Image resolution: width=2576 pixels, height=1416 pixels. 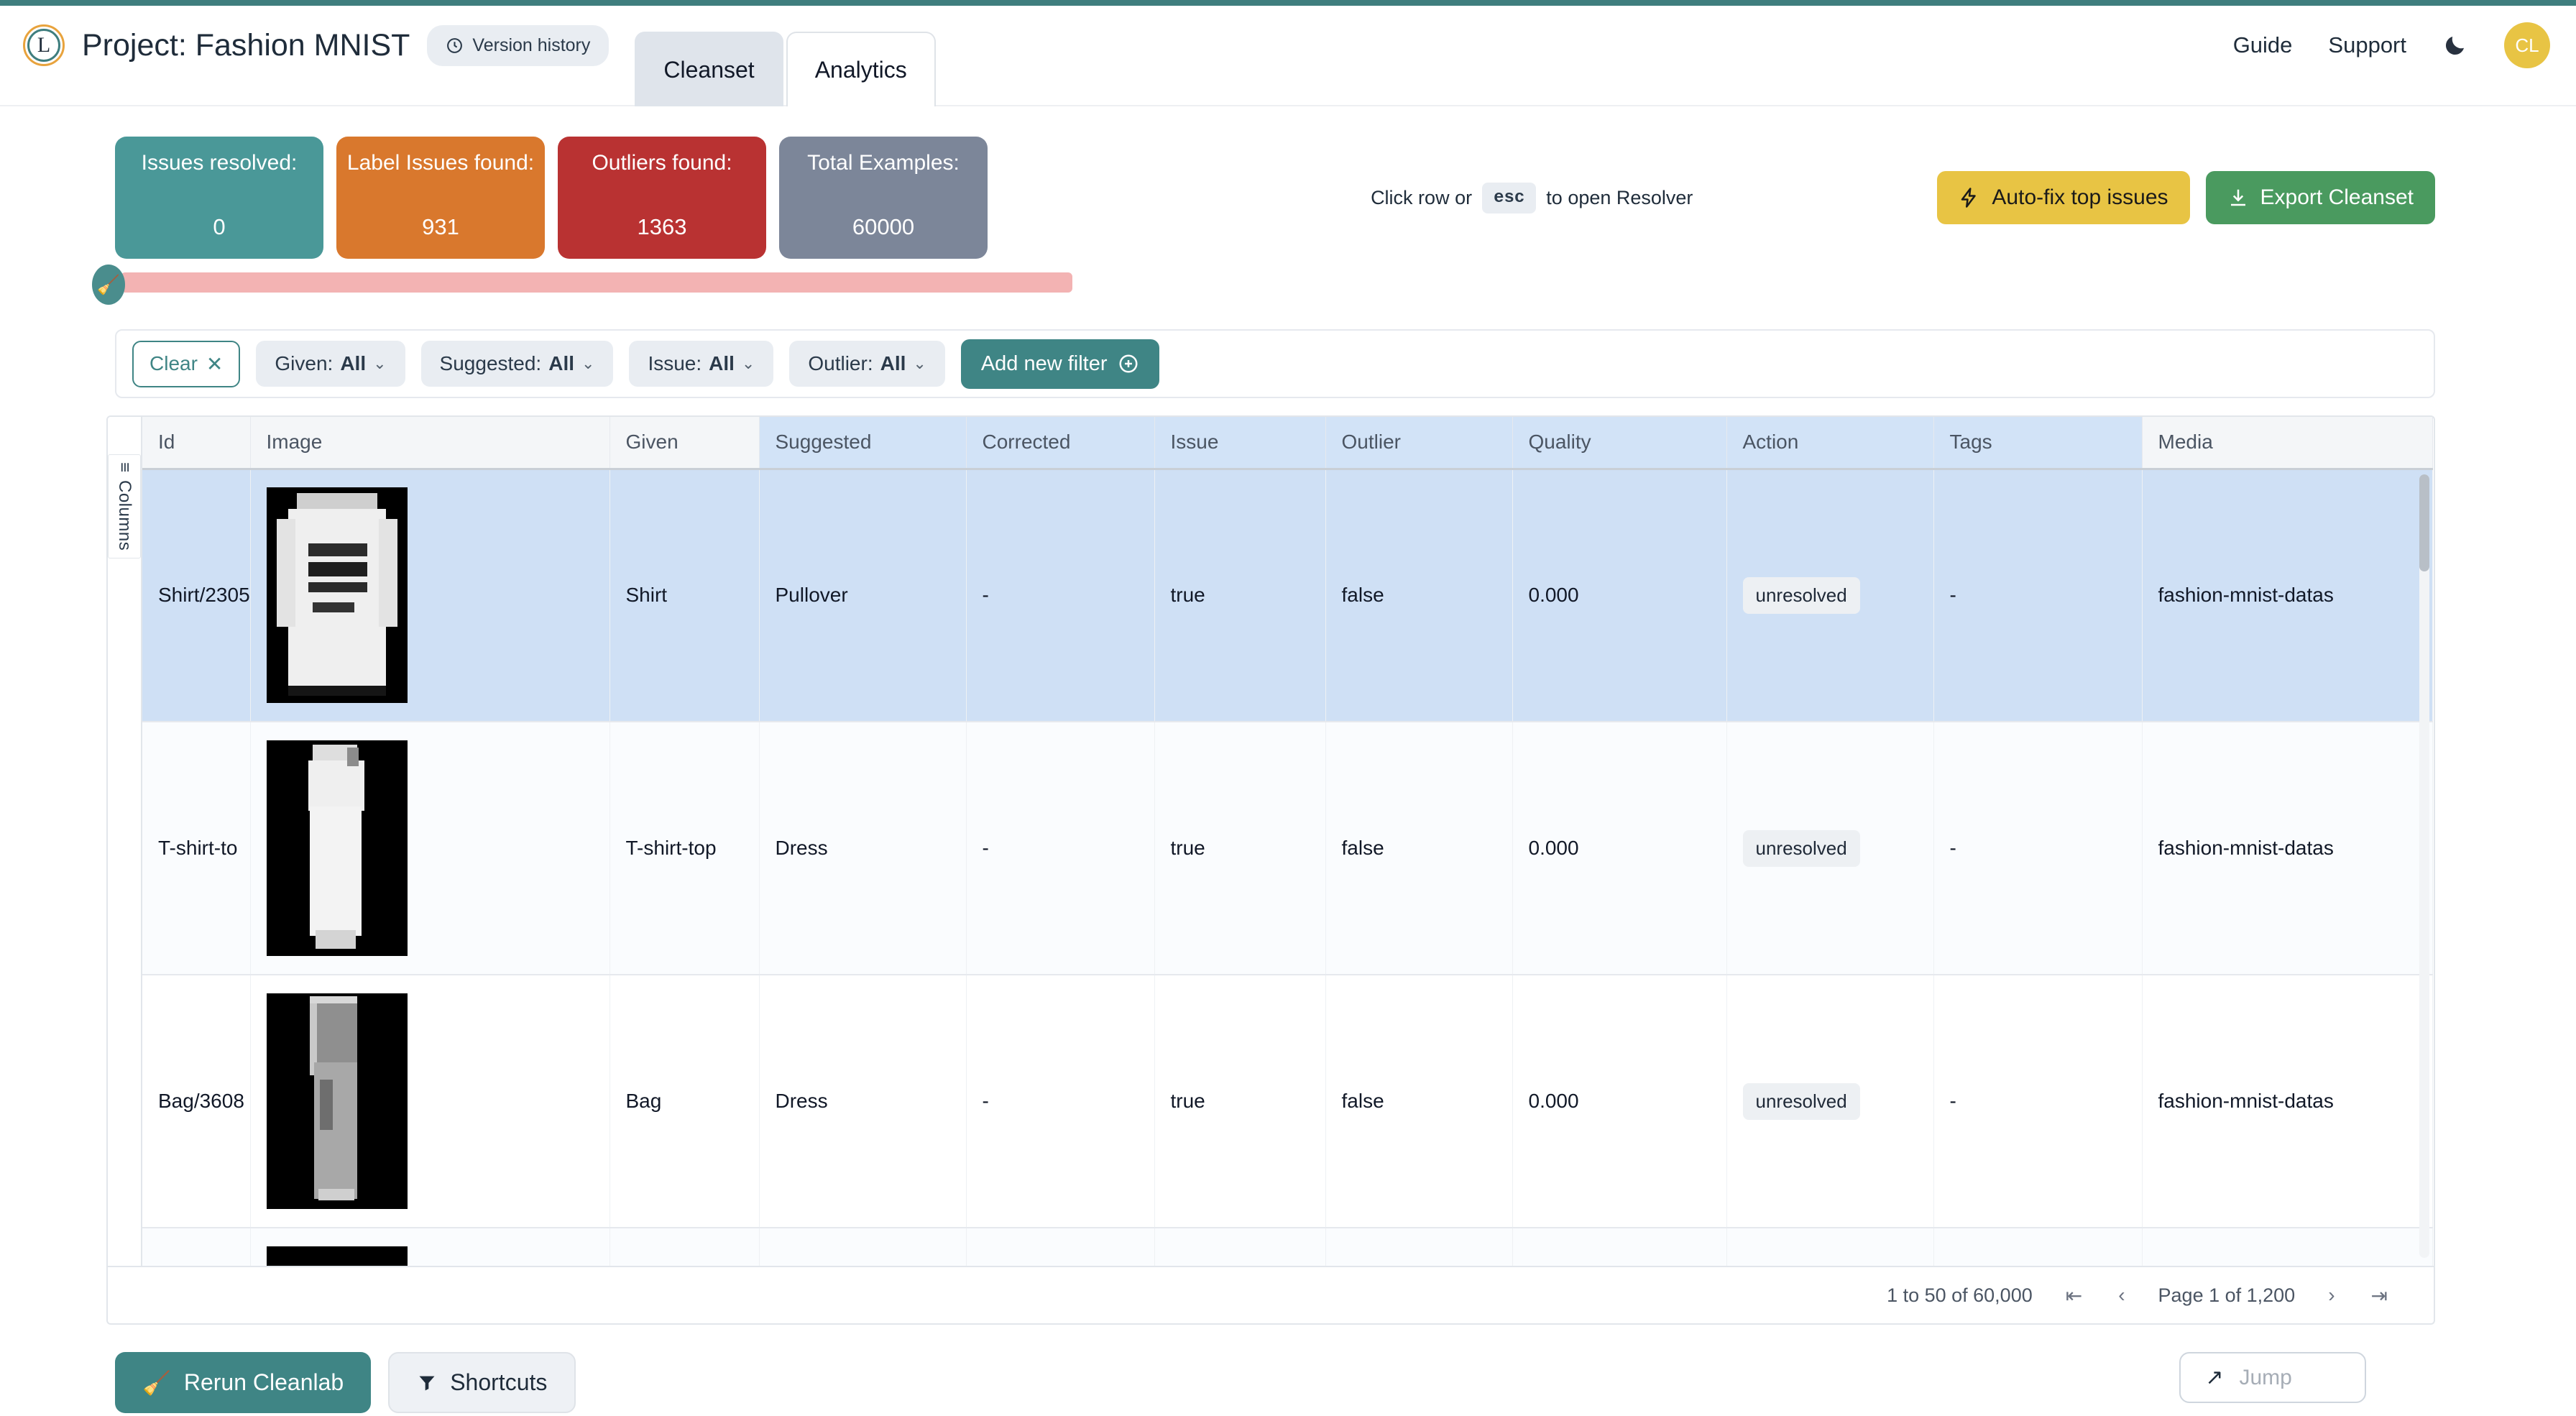 What do you see at coordinates (499, 1382) in the screenshot?
I see `shortcuts-label: Shortcuts` at bounding box center [499, 1382].